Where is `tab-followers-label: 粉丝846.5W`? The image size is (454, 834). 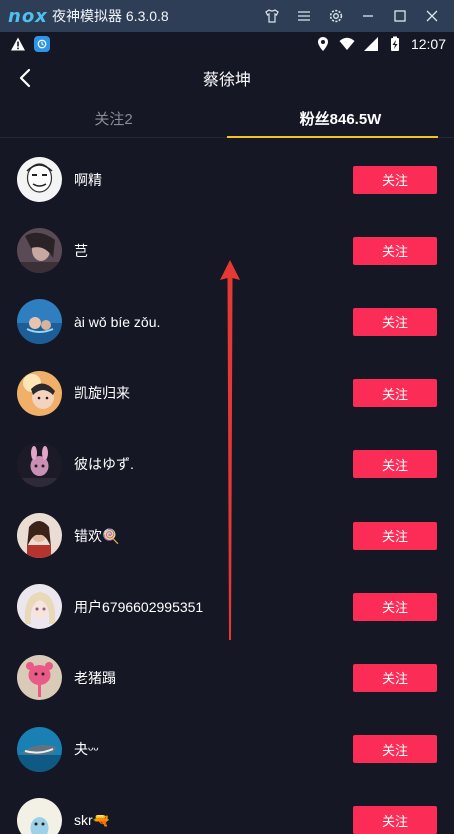 tab-followers-label: 粉丝846.5W is located at coordinates (340, 119).